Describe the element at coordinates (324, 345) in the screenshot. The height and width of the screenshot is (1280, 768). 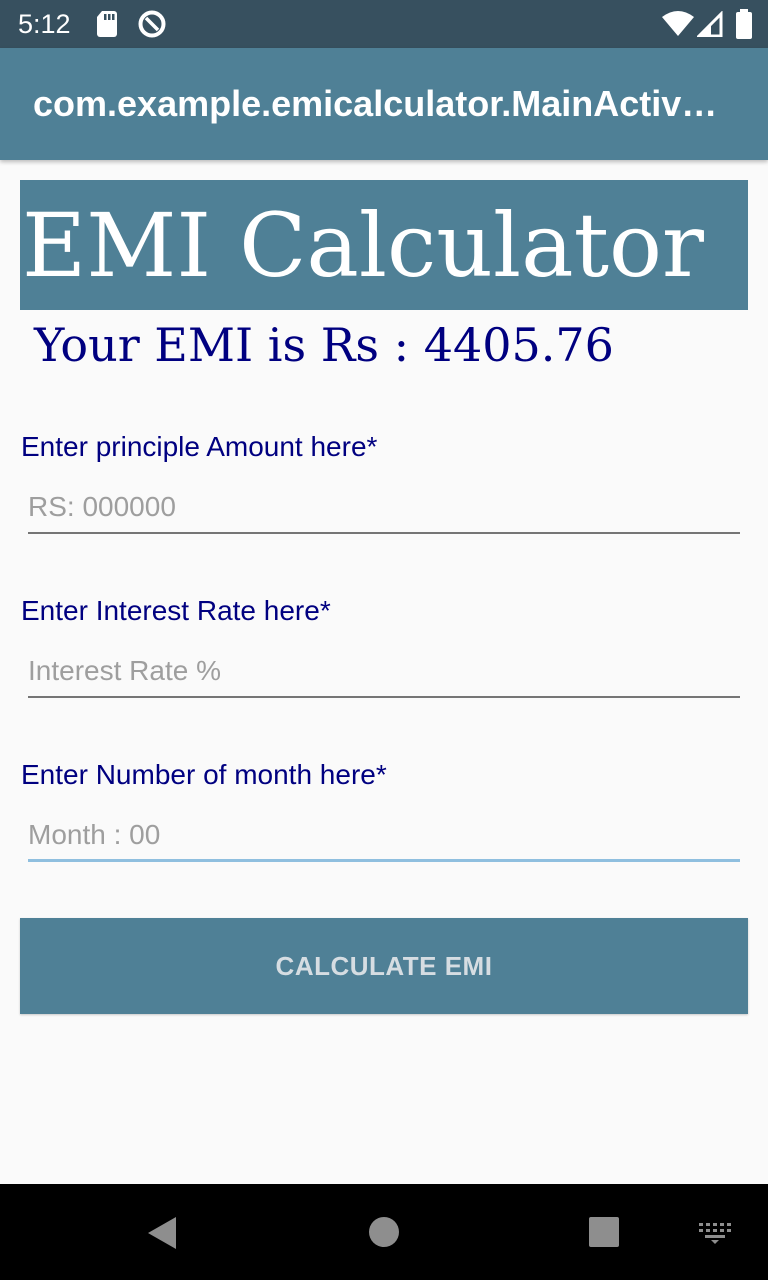
I see `emi-result: Your EMI is Rs : 4405.76` at that location.